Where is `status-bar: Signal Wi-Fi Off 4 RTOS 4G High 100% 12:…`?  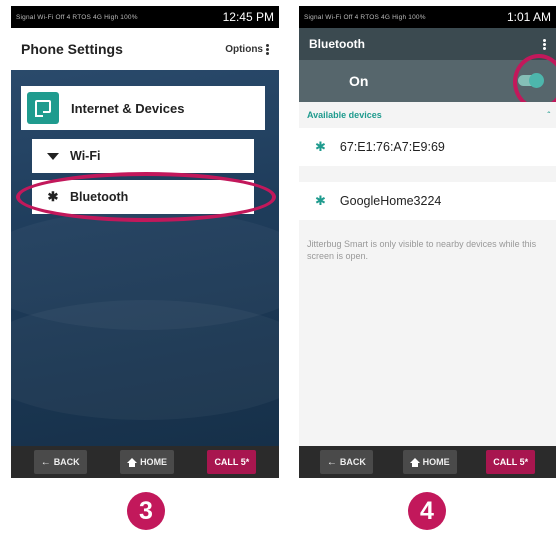 status-bar: Signal Wi-Fi Off 4 RTOS 4G High 100% 12:… is located at coordinates (145, 17).